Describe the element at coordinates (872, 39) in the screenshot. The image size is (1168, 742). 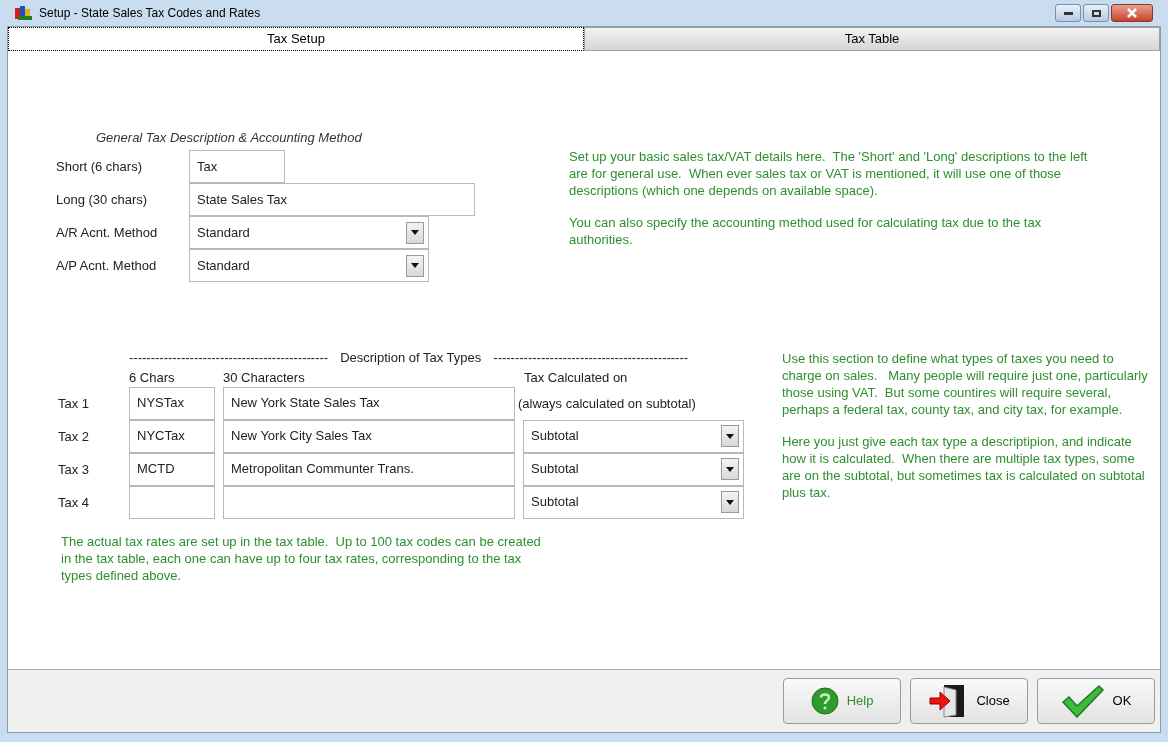
I see `tab: Tax Table` at that location.